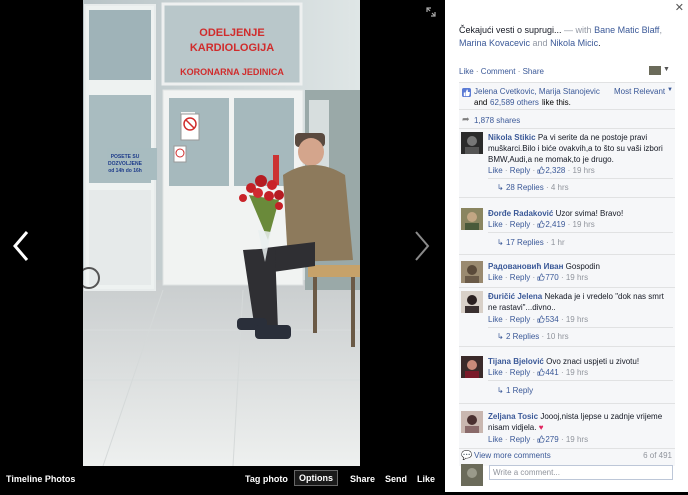  I want to click on comment-author: Nikola Stikic, so click(512, 137).